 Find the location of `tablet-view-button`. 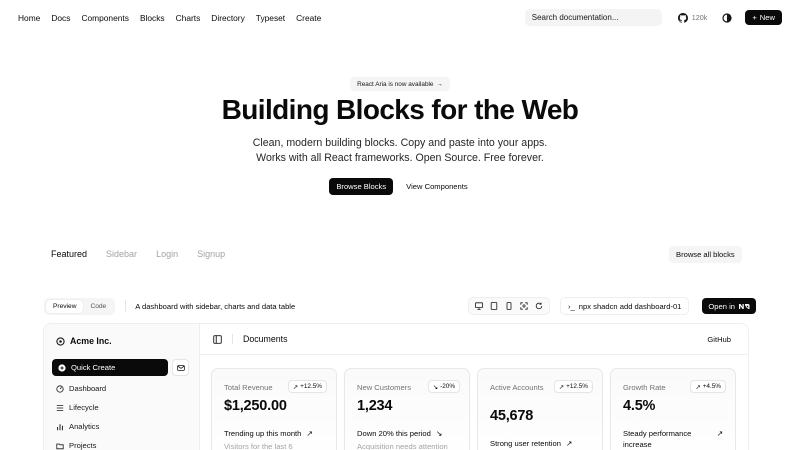

tablet-view-button is located at coordinates (494, 306).